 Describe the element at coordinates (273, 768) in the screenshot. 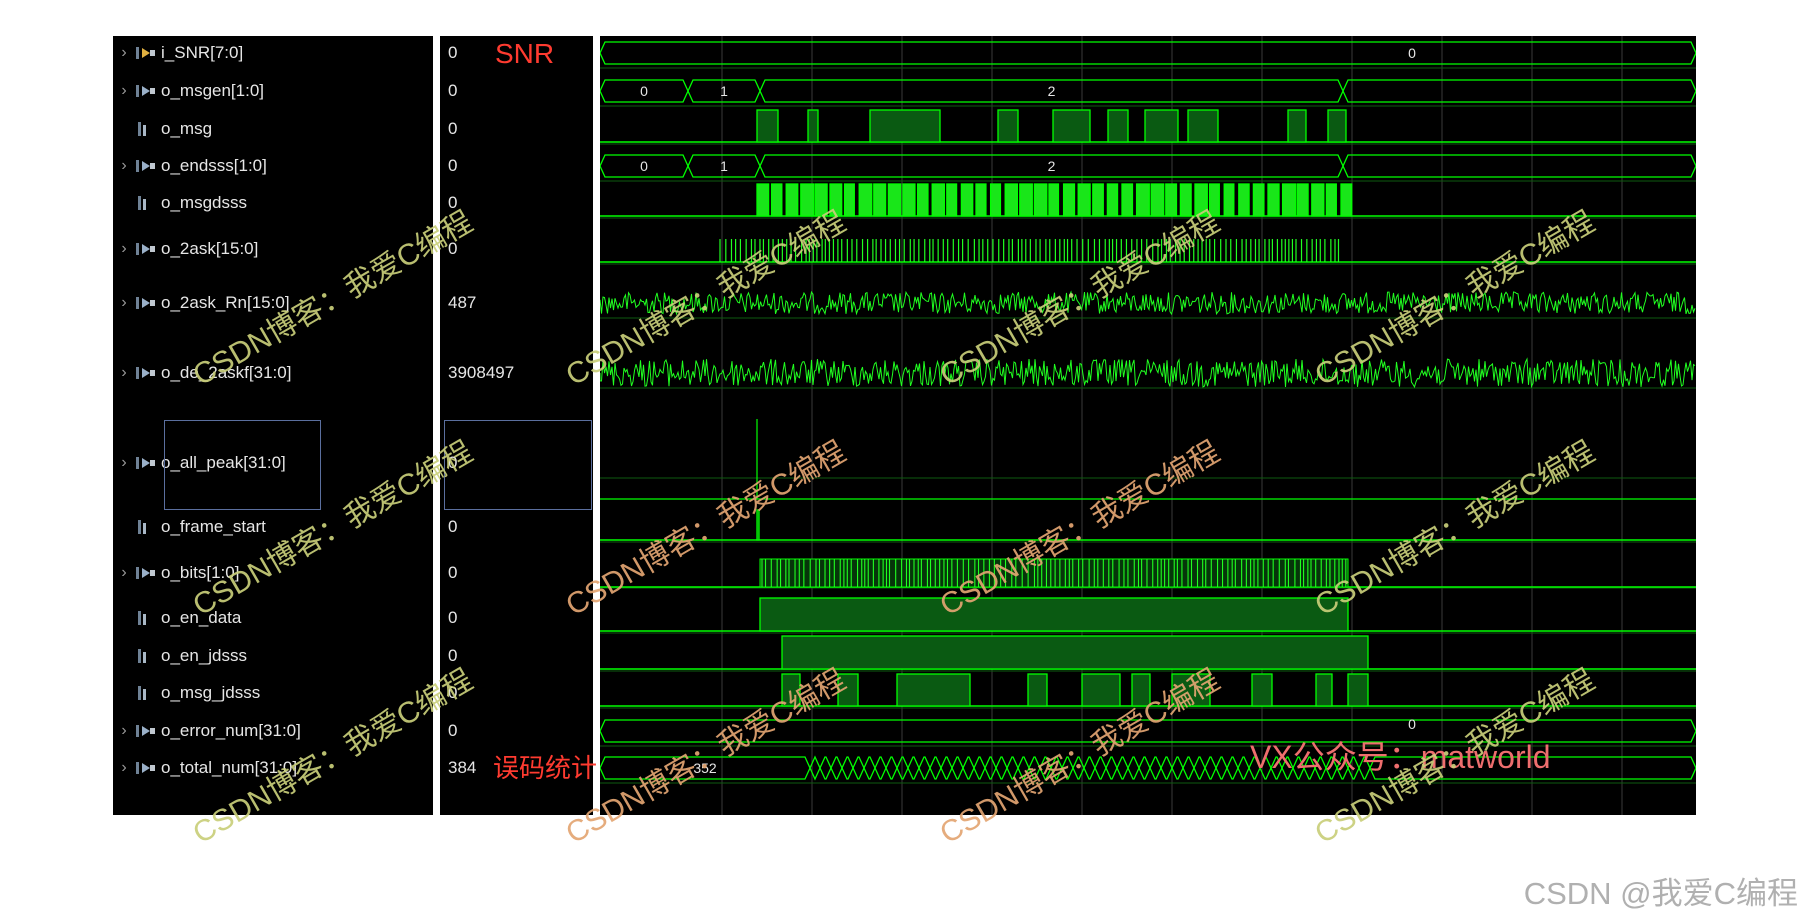

I see `signal-row: › o_total_num[31:0]` at that location.